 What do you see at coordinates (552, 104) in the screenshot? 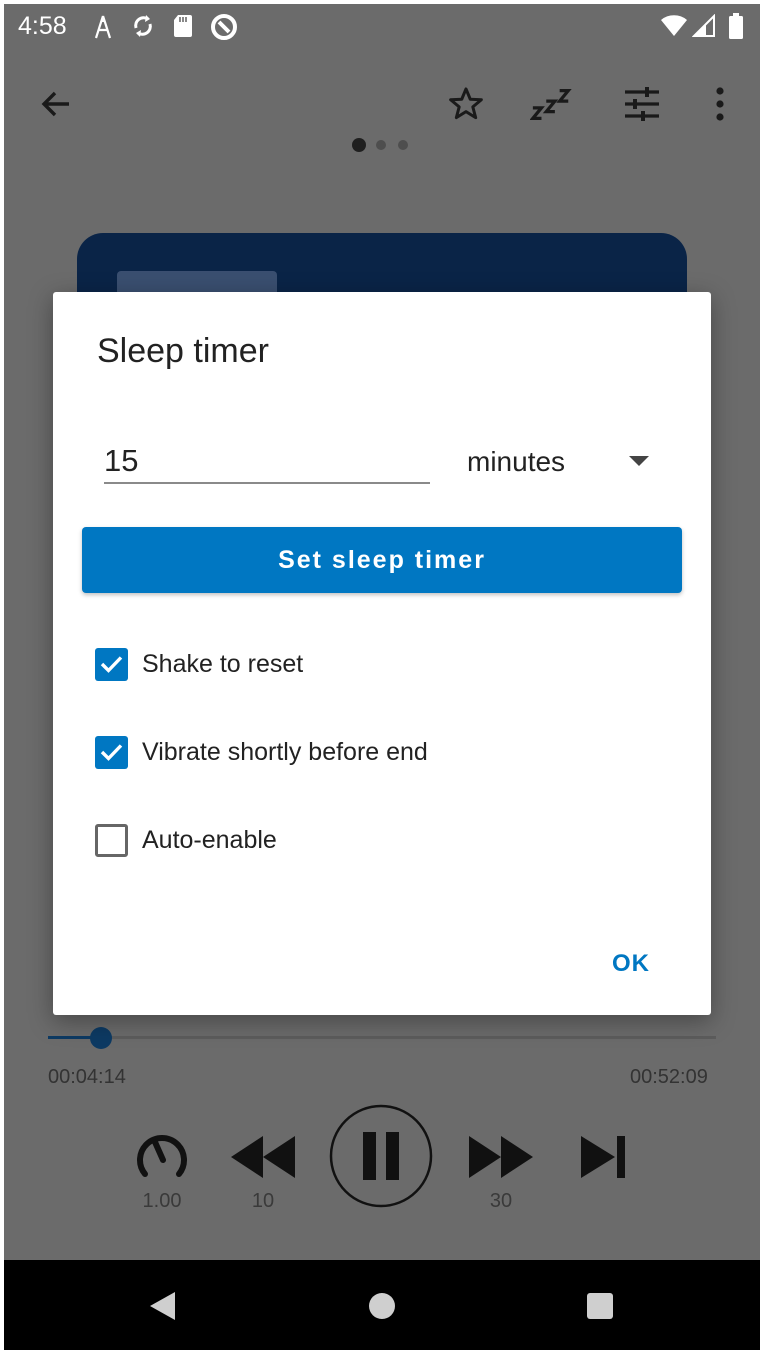
I see `sleep-zzz-icon` at bounding box center [552, 104].